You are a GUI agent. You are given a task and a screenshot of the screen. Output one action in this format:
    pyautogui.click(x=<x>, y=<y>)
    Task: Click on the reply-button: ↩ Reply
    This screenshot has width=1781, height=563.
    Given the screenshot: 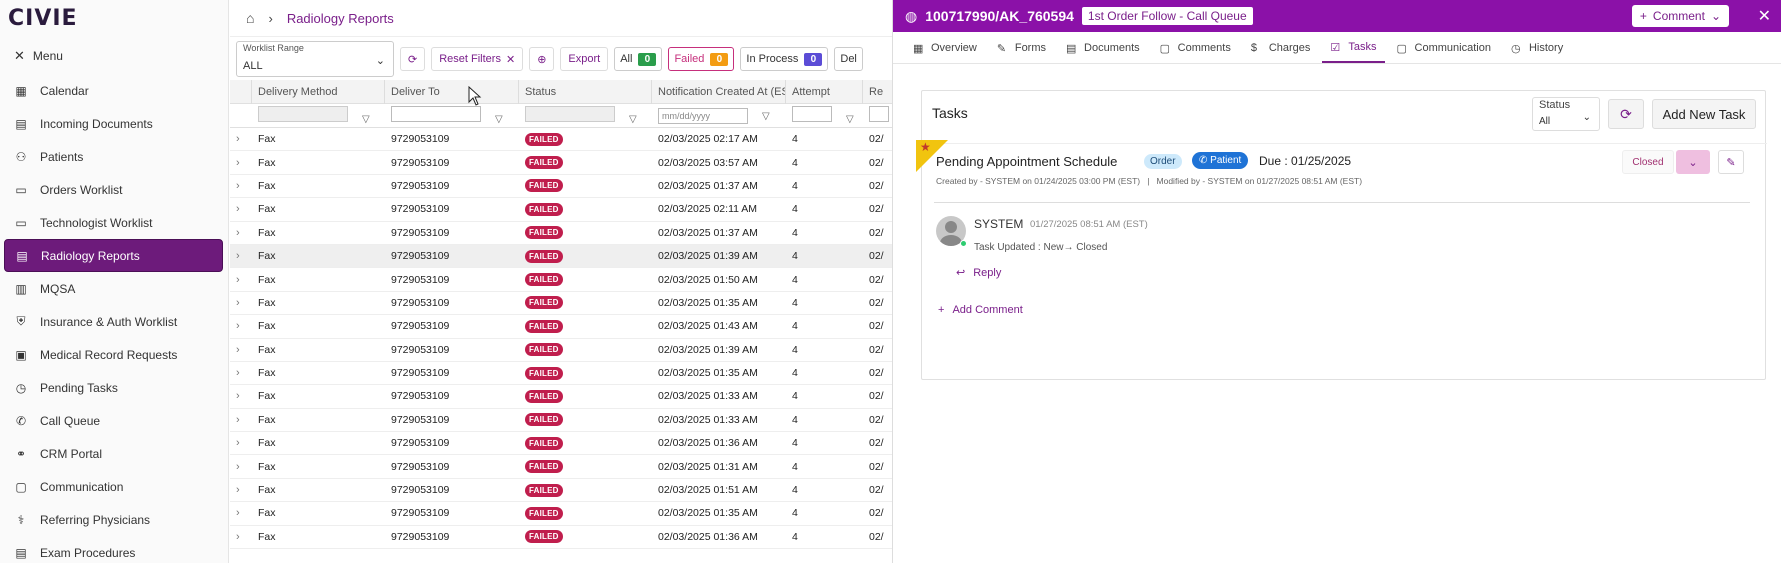 What is the action you would take?
    pyautogui.click(x=978, y=273)
    